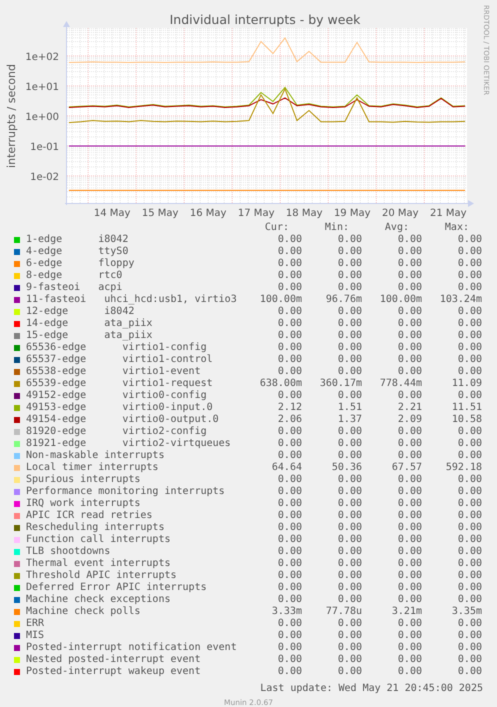 This screenshot has height=707, width=497. Describe the element at coordinates (289, 408) in the screenshot. I see `legend-value: 2.12` at that location.